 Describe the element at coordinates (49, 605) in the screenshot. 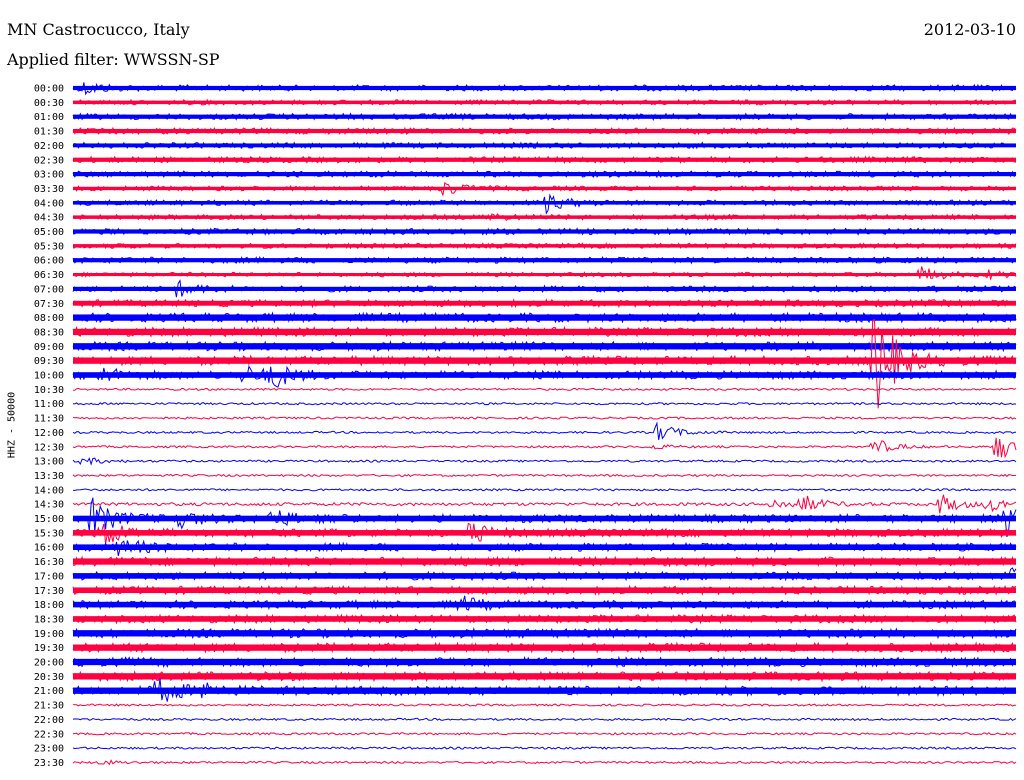

I see `time-label: 18:00` at that location.